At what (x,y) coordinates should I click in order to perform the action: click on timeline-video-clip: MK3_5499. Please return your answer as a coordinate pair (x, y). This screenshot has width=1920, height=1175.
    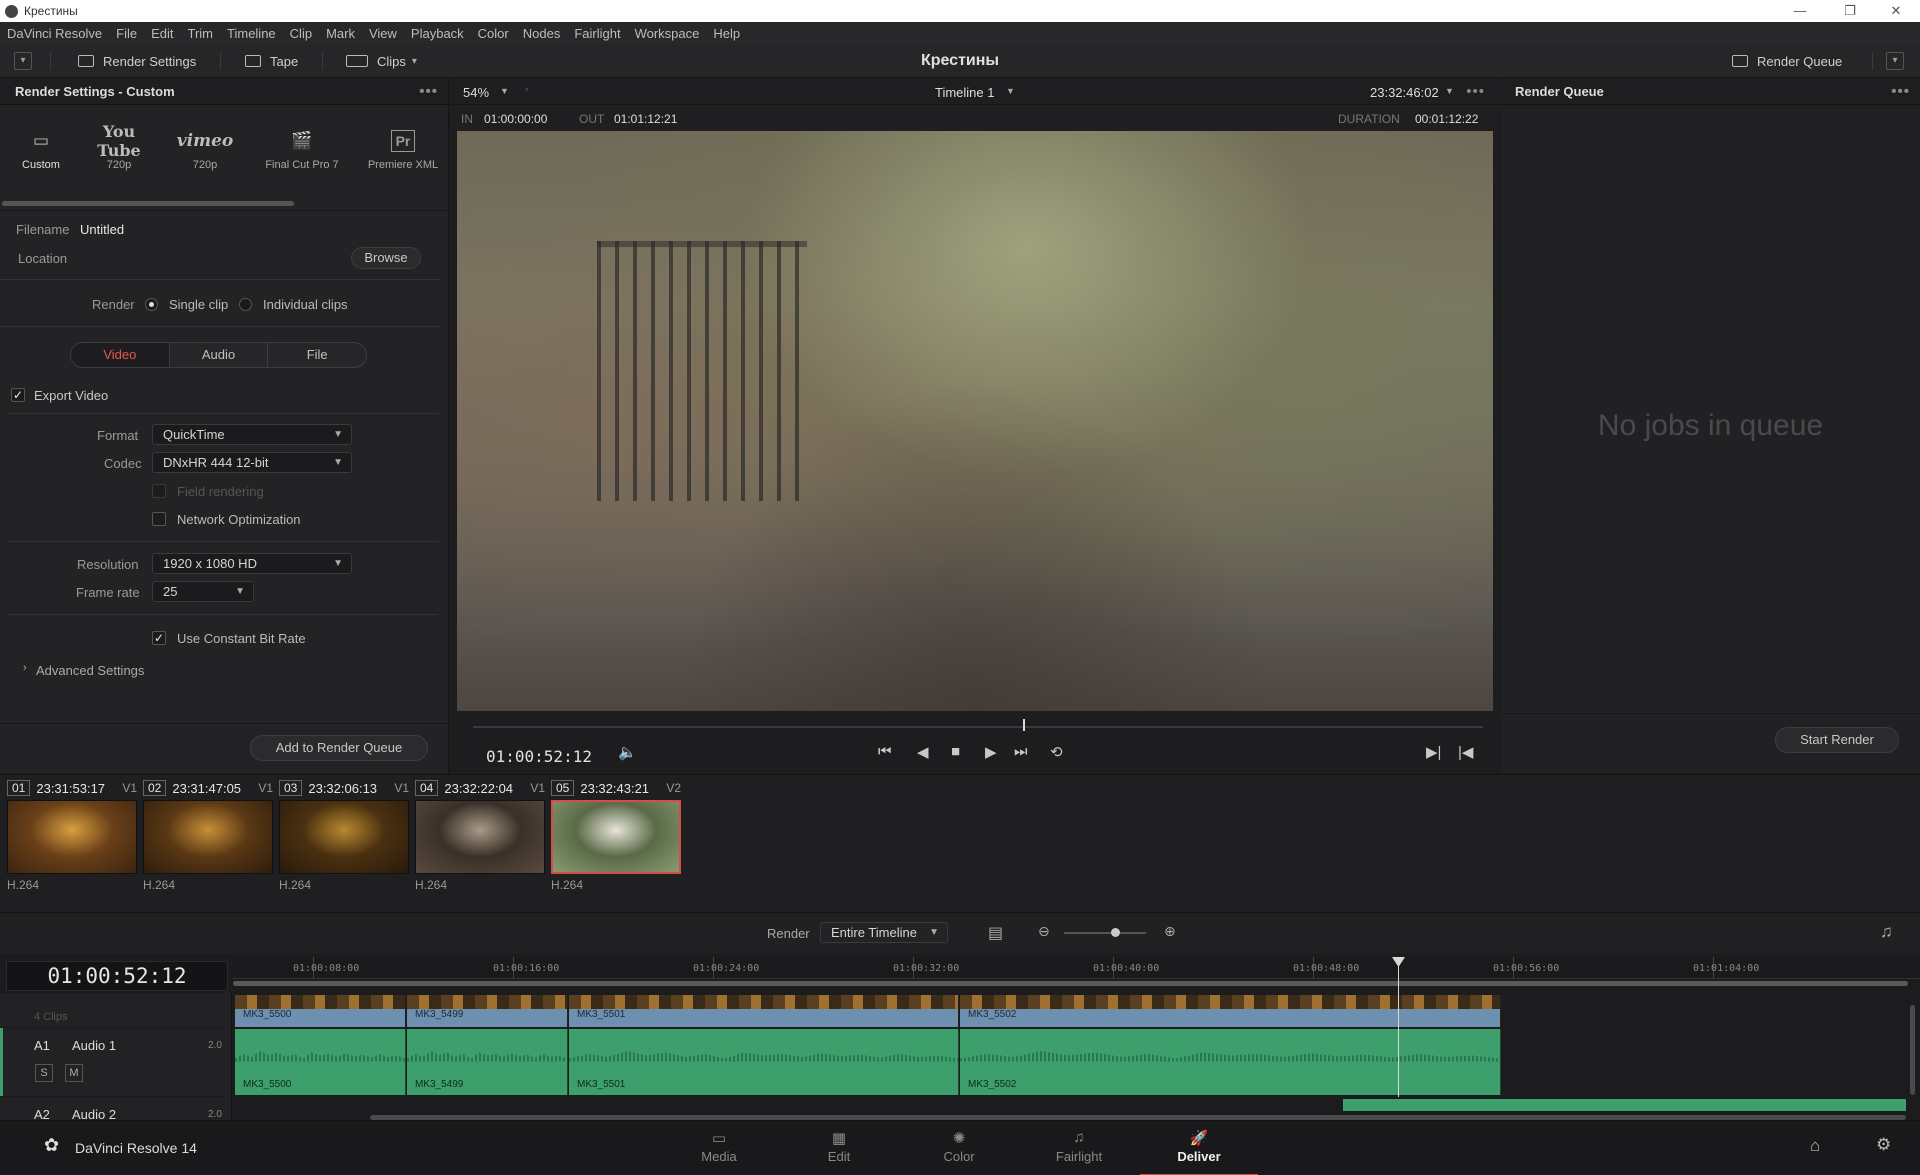
    Looking at the image, I should click on (487, 1011).